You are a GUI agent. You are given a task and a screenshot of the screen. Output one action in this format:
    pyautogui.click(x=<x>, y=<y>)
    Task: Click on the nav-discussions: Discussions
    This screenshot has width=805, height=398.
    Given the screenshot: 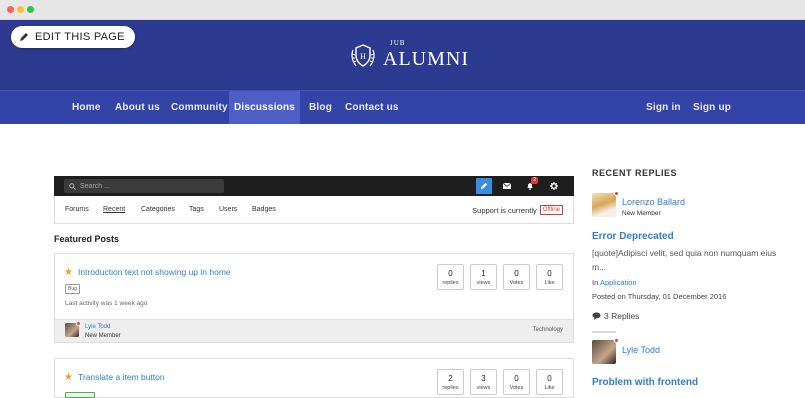 What is the action you would take?
    pyautogui.click(x=264, y=107)
    